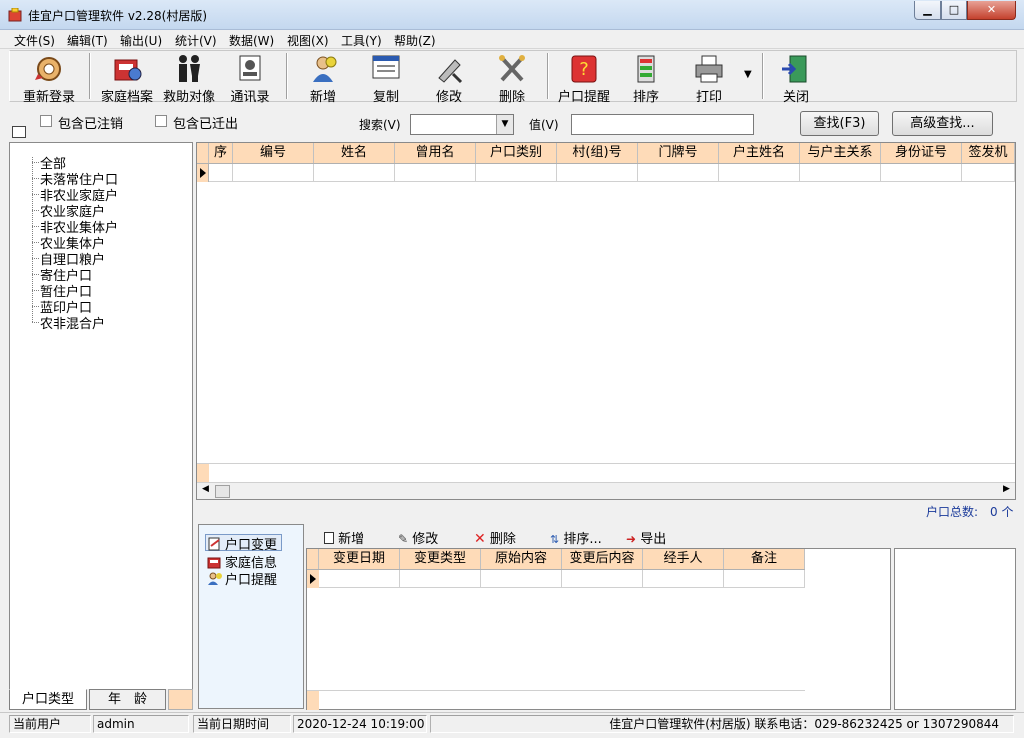 This screenshot has width=1024, height=738. I want to click on delete-x-icon: ✕, so click(480, 539).